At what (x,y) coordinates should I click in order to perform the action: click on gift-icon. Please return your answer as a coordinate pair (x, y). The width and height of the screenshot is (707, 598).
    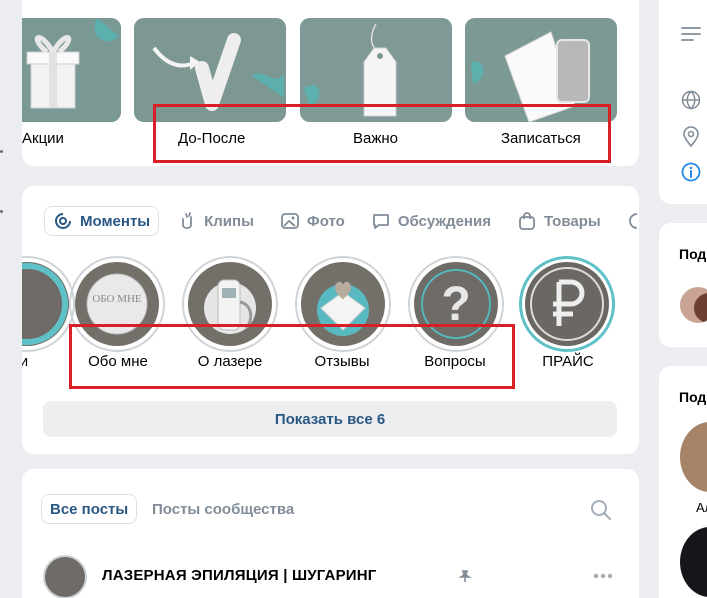
    Looking at the image, I should click on (71, 70).